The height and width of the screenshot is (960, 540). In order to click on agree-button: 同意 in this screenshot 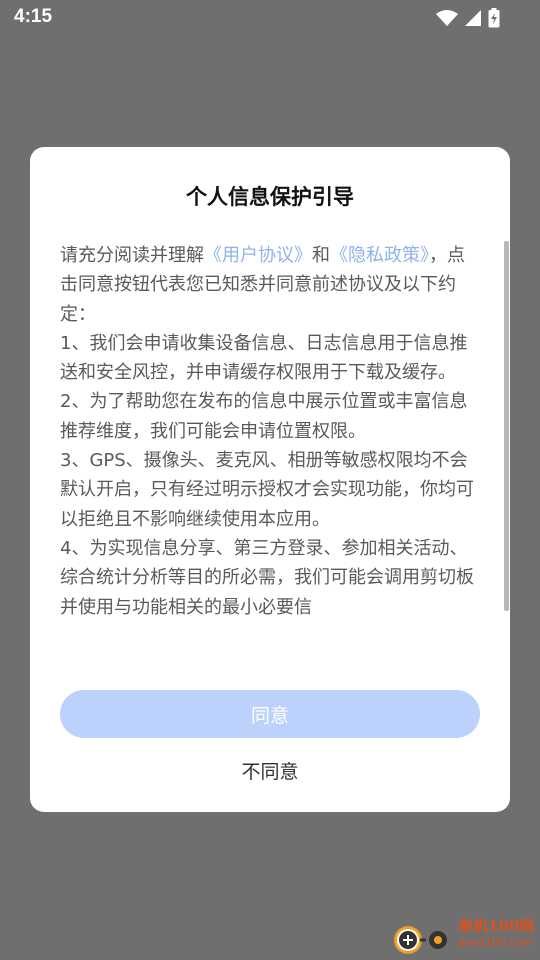, I will do `click(270, 714)`.